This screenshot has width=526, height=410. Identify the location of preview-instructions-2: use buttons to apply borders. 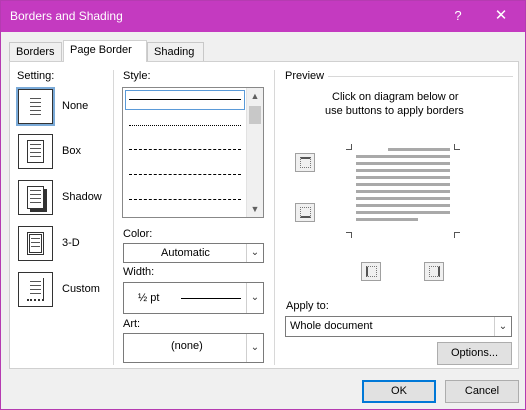
(394, 111).